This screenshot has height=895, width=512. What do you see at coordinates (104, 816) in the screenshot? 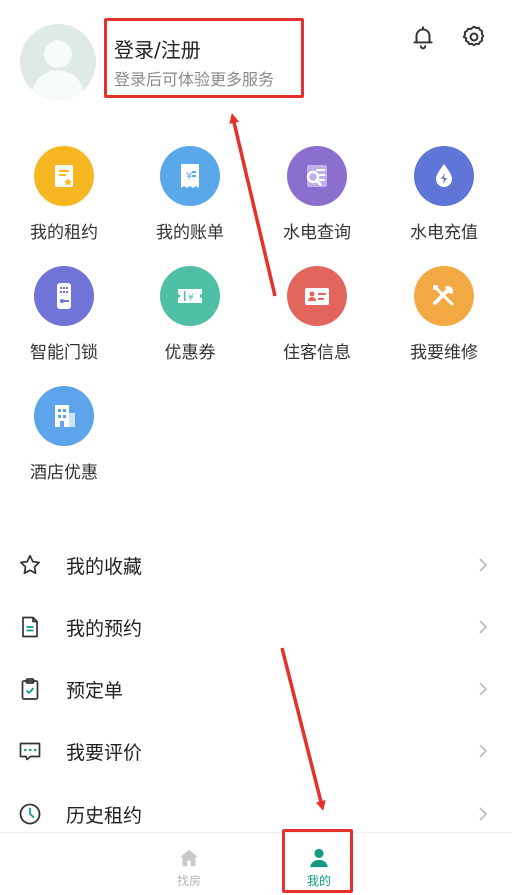
I see `list-item-label: 历史租约` at bounding box center [104, 816].